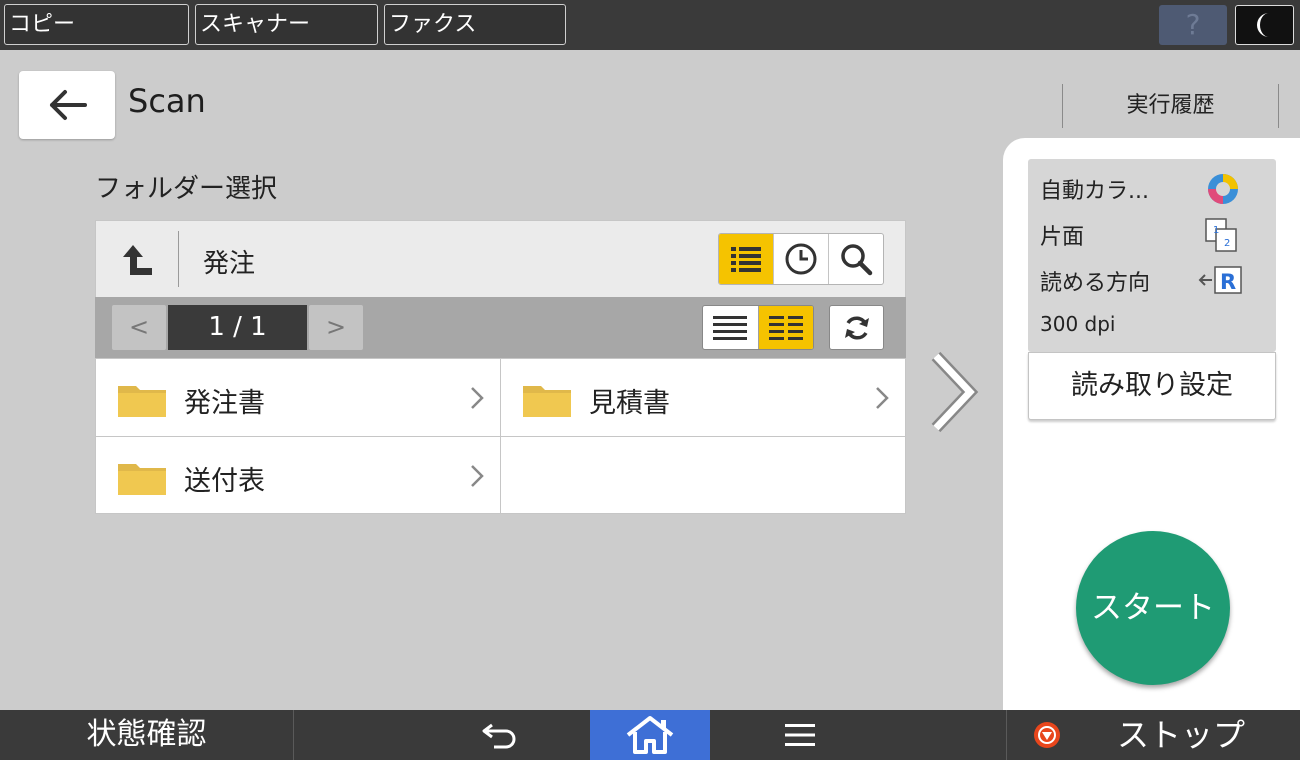 Image resolution: width=1300 pixels, height=760 pixels. I want to click on page-title: Scan, so click(167, 101).